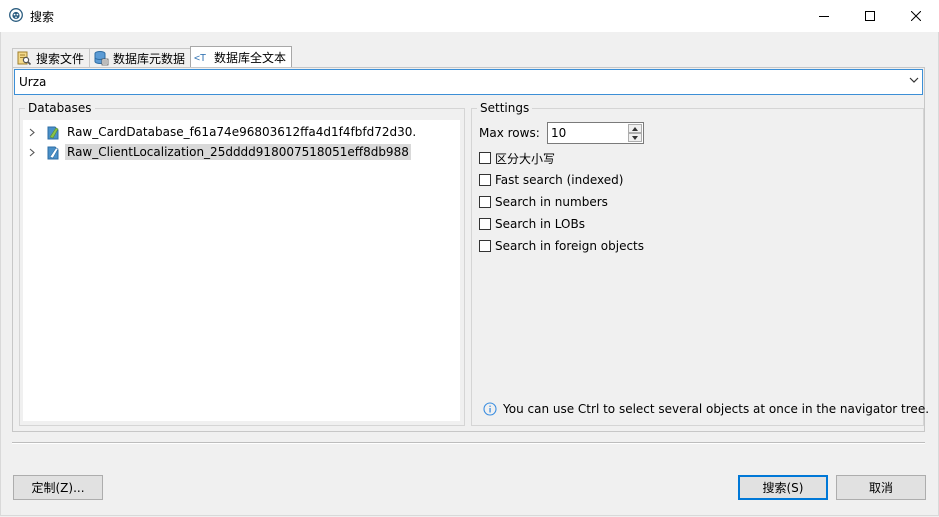  I want to click on window-title: 搜索, so click(42, 17).